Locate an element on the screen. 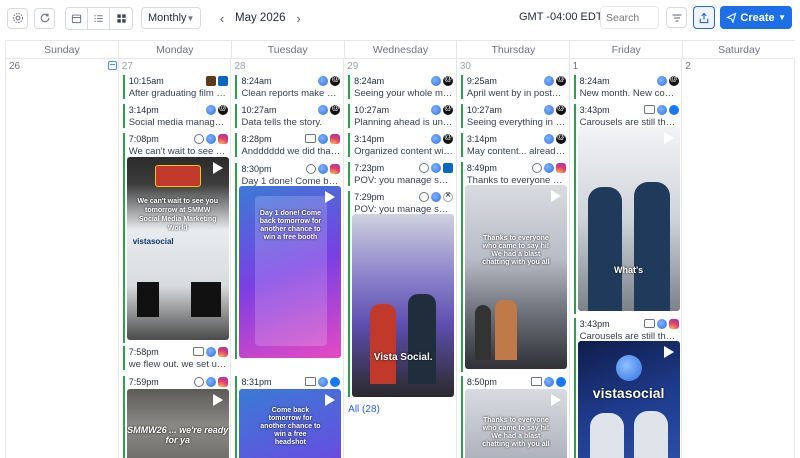 The width and height of the screenshot is (800, 458). post-time: 7:59pm is located at coordinates (143, 381).